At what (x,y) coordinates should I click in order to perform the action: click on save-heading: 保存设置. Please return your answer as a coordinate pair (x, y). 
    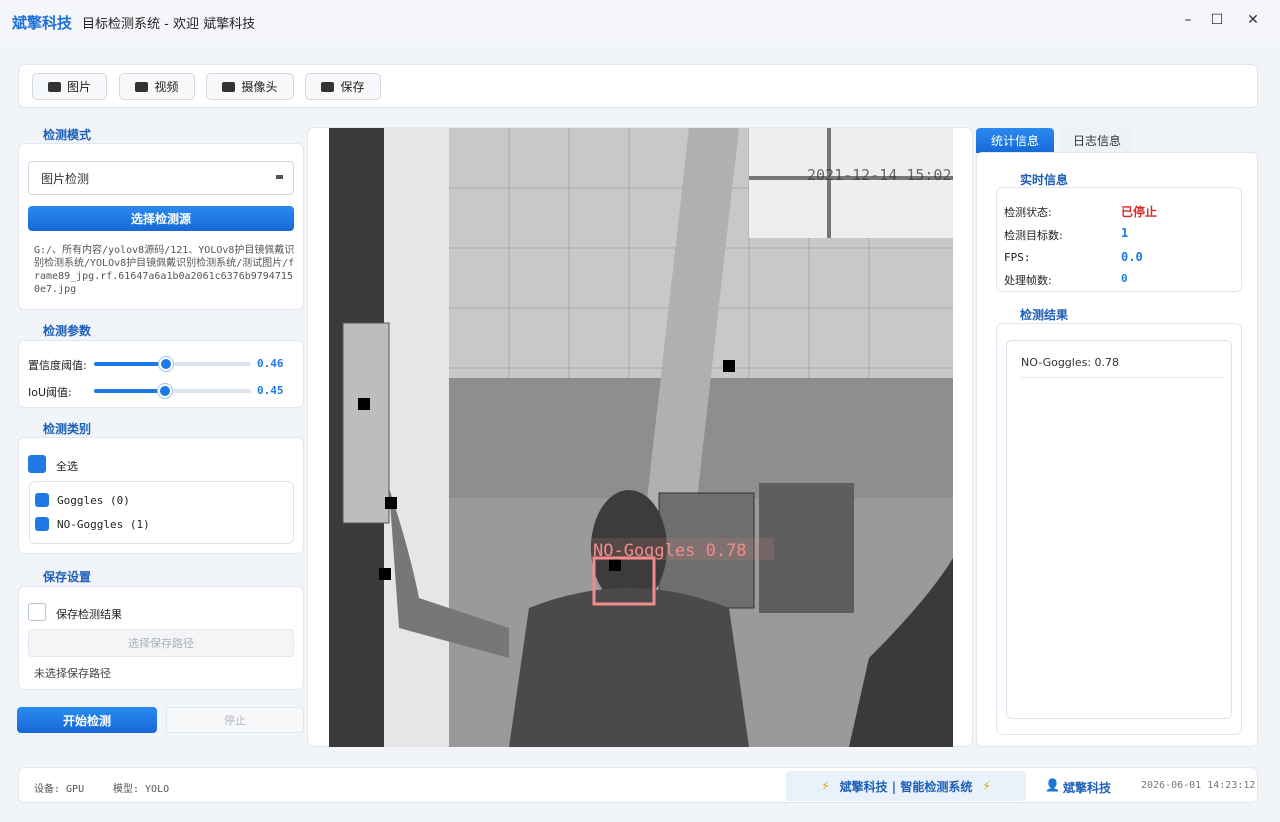
    Looking at the image, I should click on (67, 577).